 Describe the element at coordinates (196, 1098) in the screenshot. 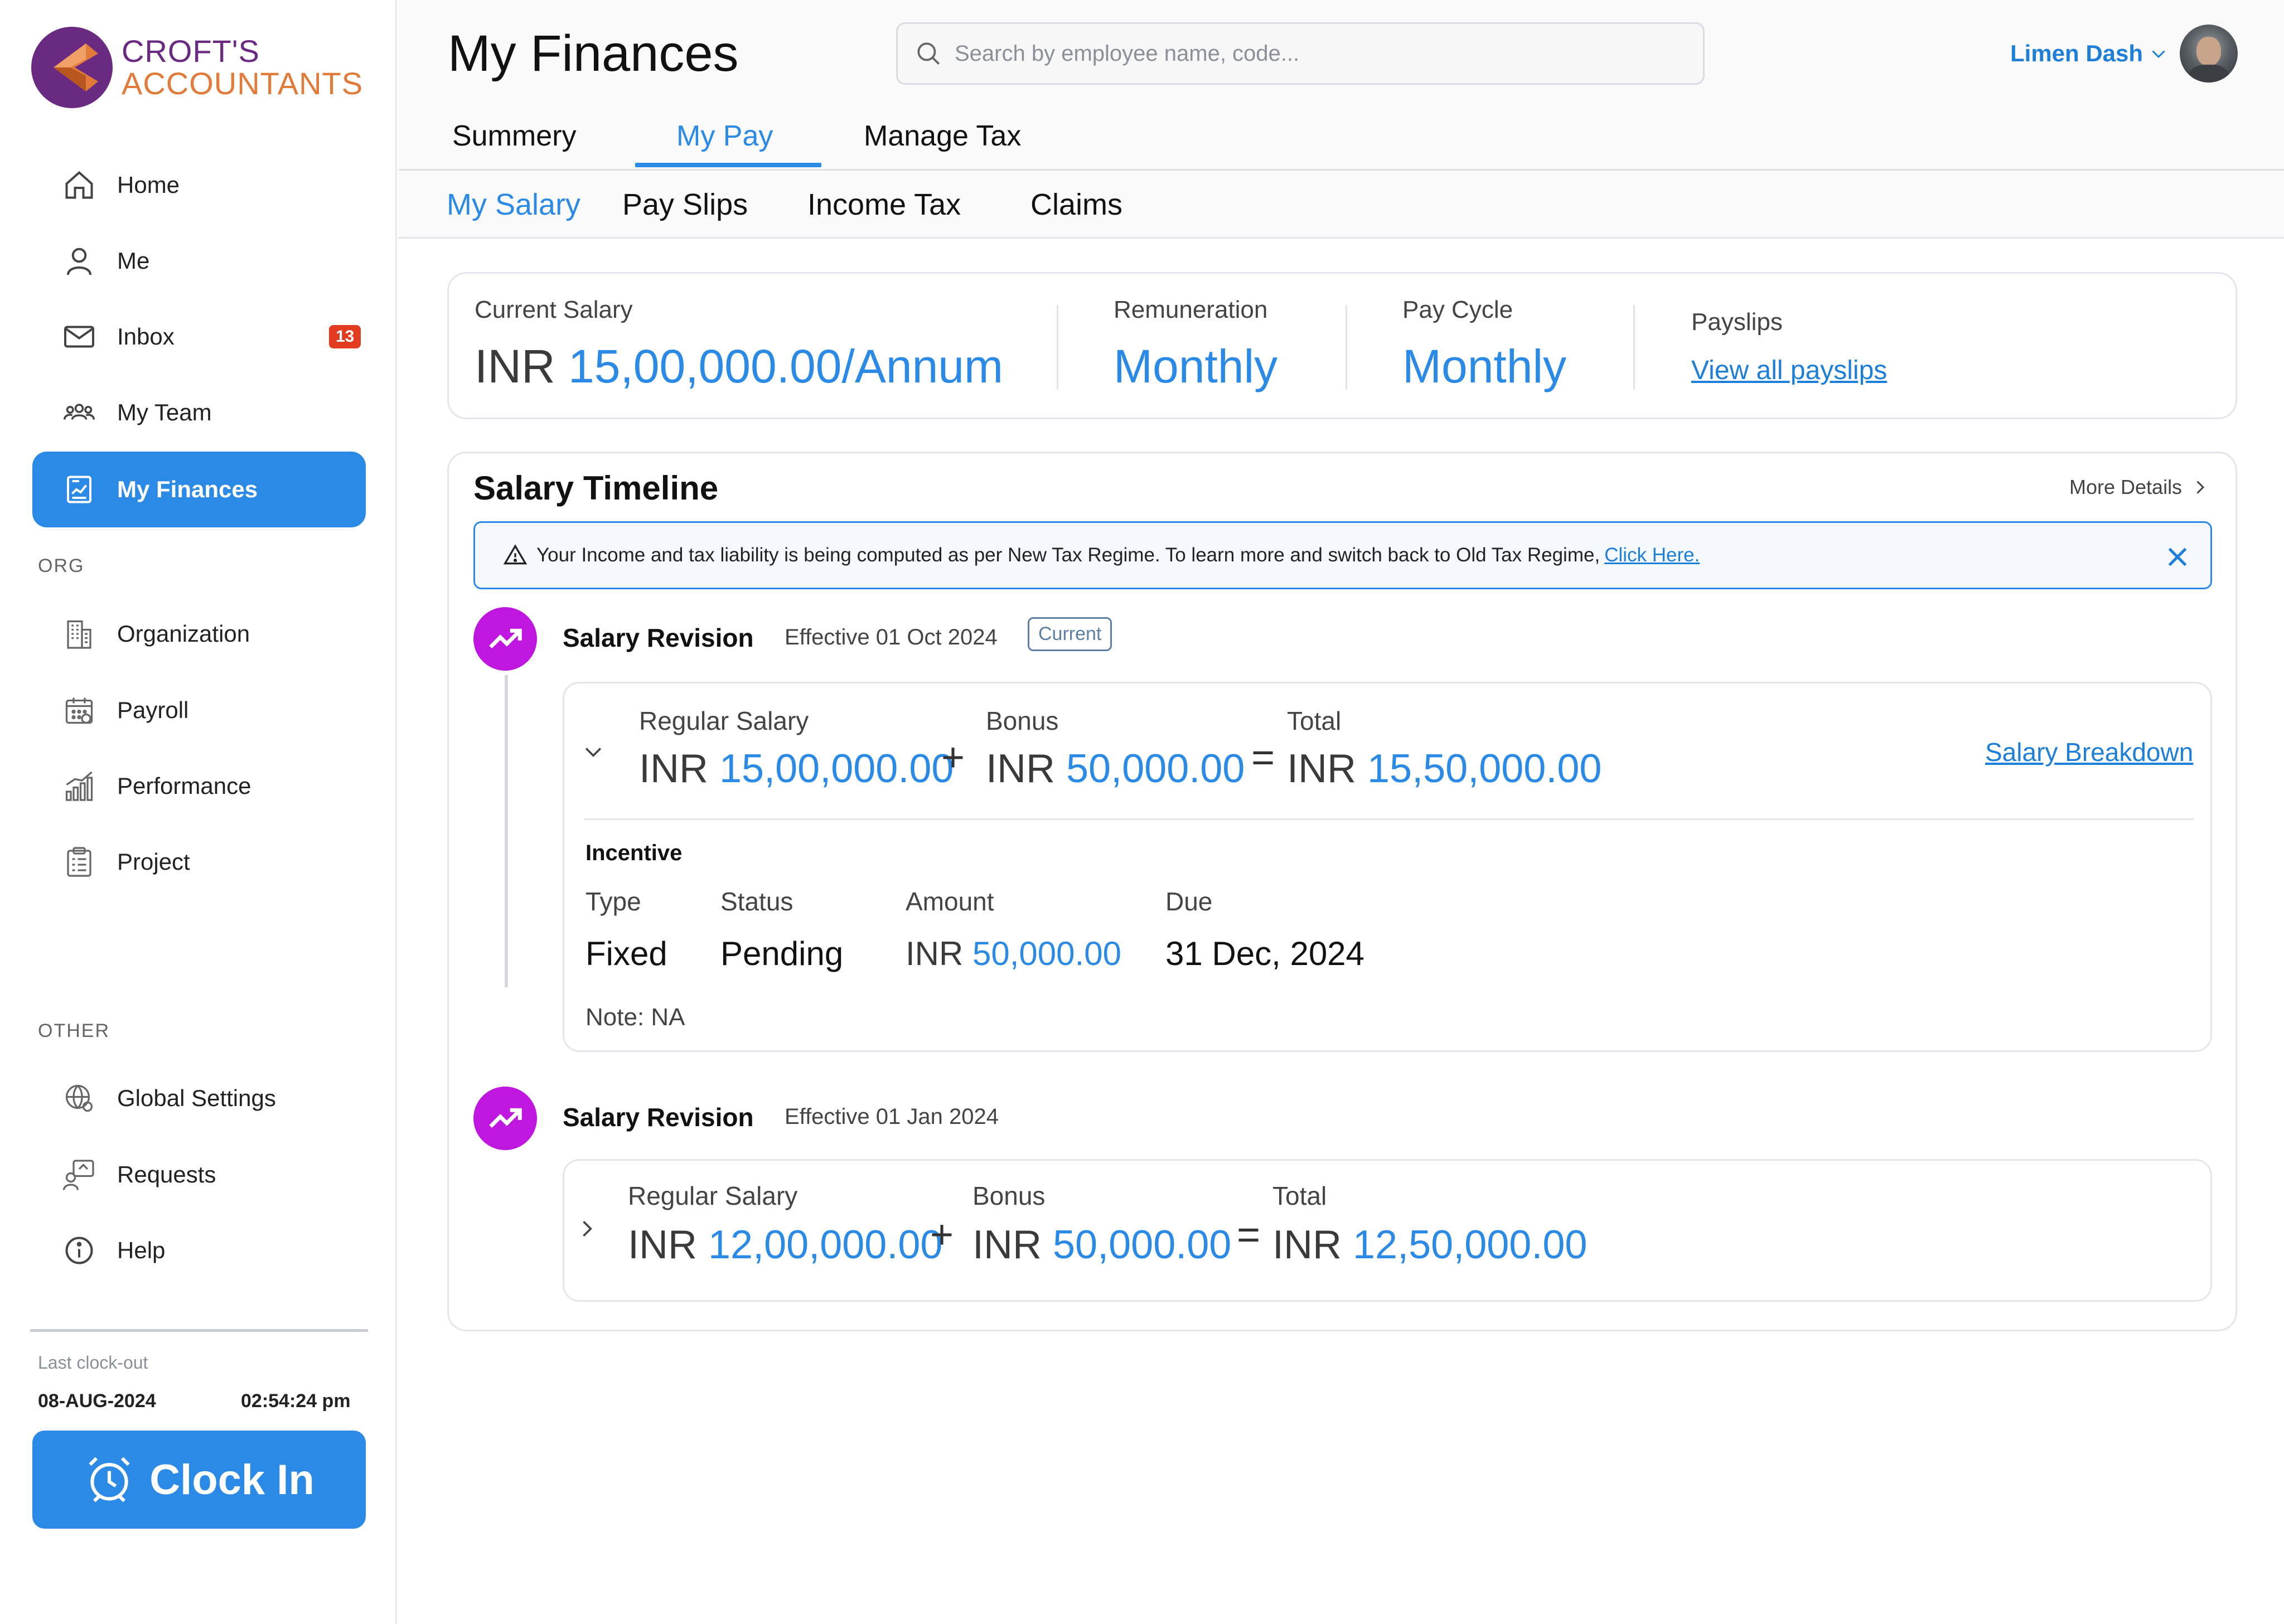

I see `sidebar-item-label: Global Settings` at that location.